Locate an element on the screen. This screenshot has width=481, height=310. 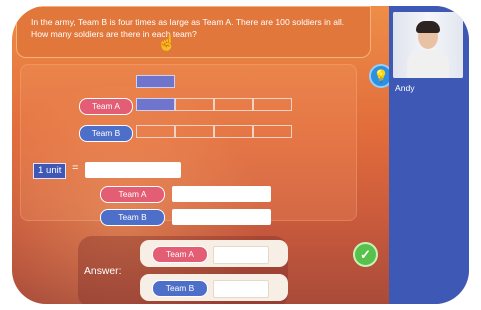
team-b-label: Team B is located at coordinates (106, 133).